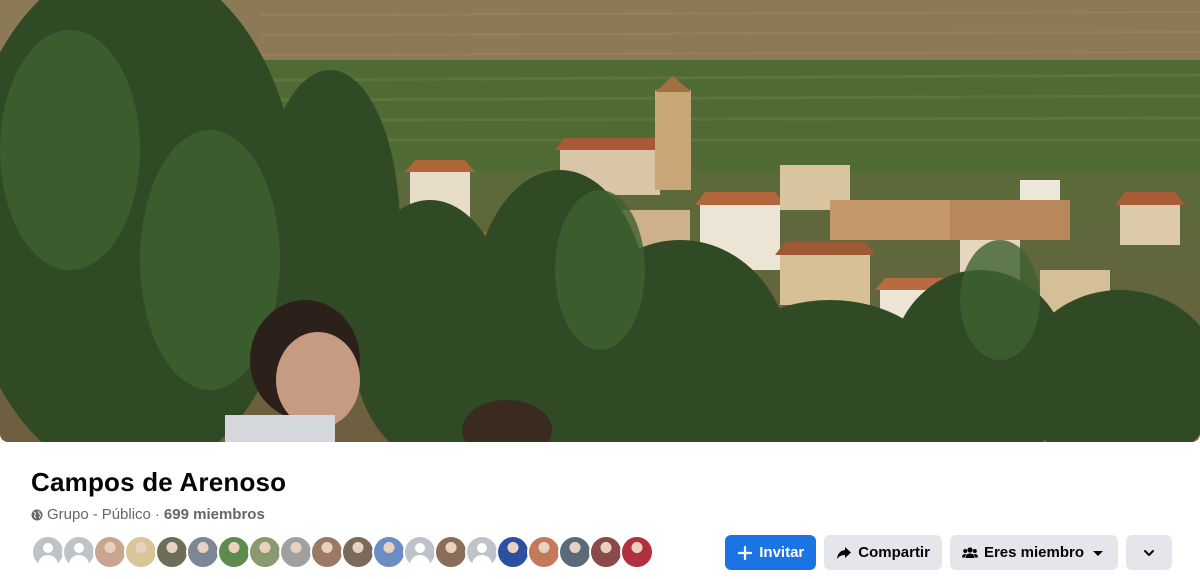 The height and width of the screenshot is (579, 1200). Describe the element at coordinates (745, 552) in the screenshot. I see `plus-icon` at that location.